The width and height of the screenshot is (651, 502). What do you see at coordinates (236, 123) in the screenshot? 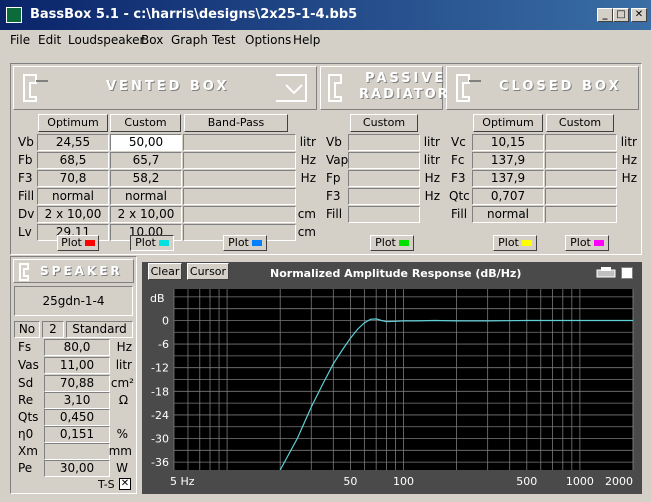
I see `bandpass-button: Band-Pass` at bounding box center [236, 123].